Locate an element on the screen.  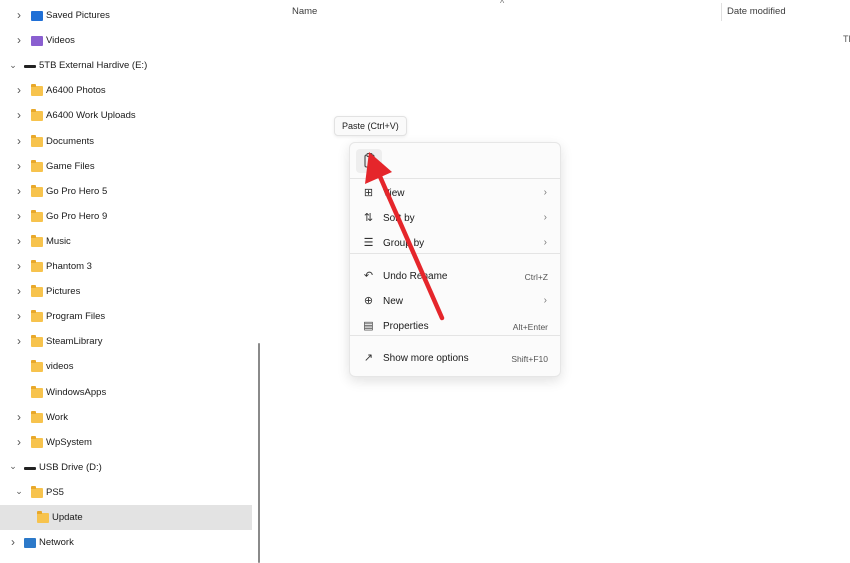
sidebar-item-label: Pictures is located at coordinates (63, 292).